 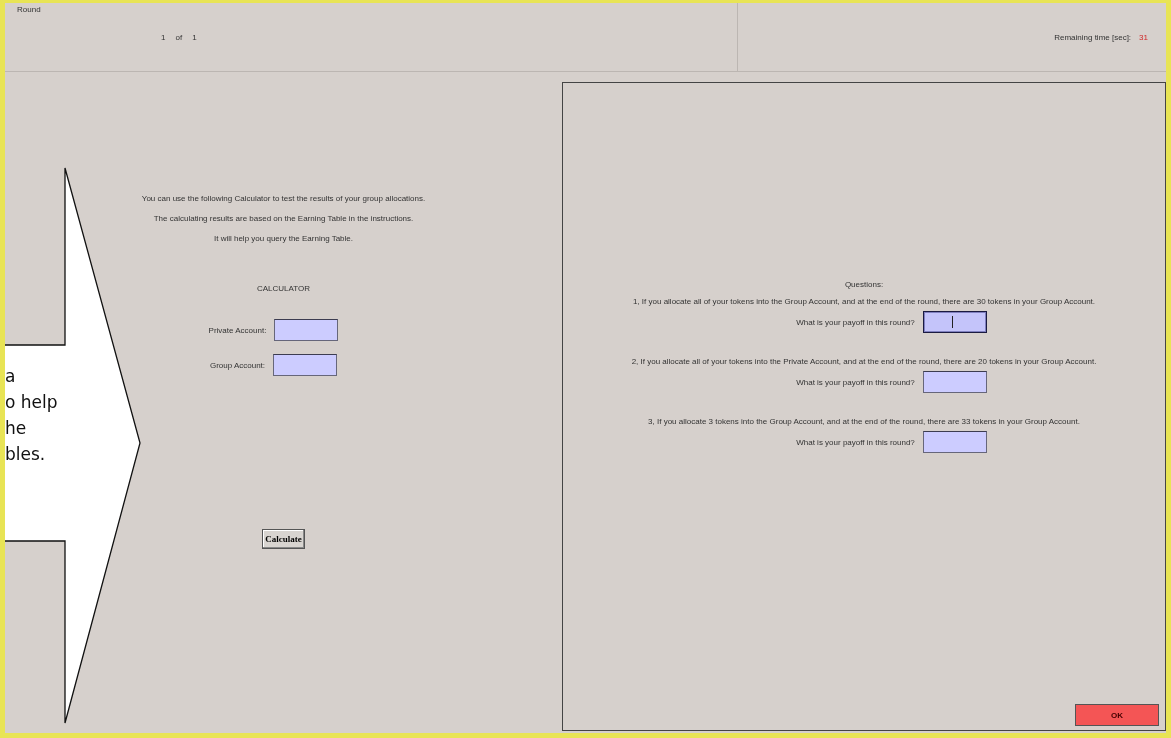 What do you see at coordinates (283, 539) in the screenshot?
I see `calculate-button: Calculate` at bounding box center [283, 539].